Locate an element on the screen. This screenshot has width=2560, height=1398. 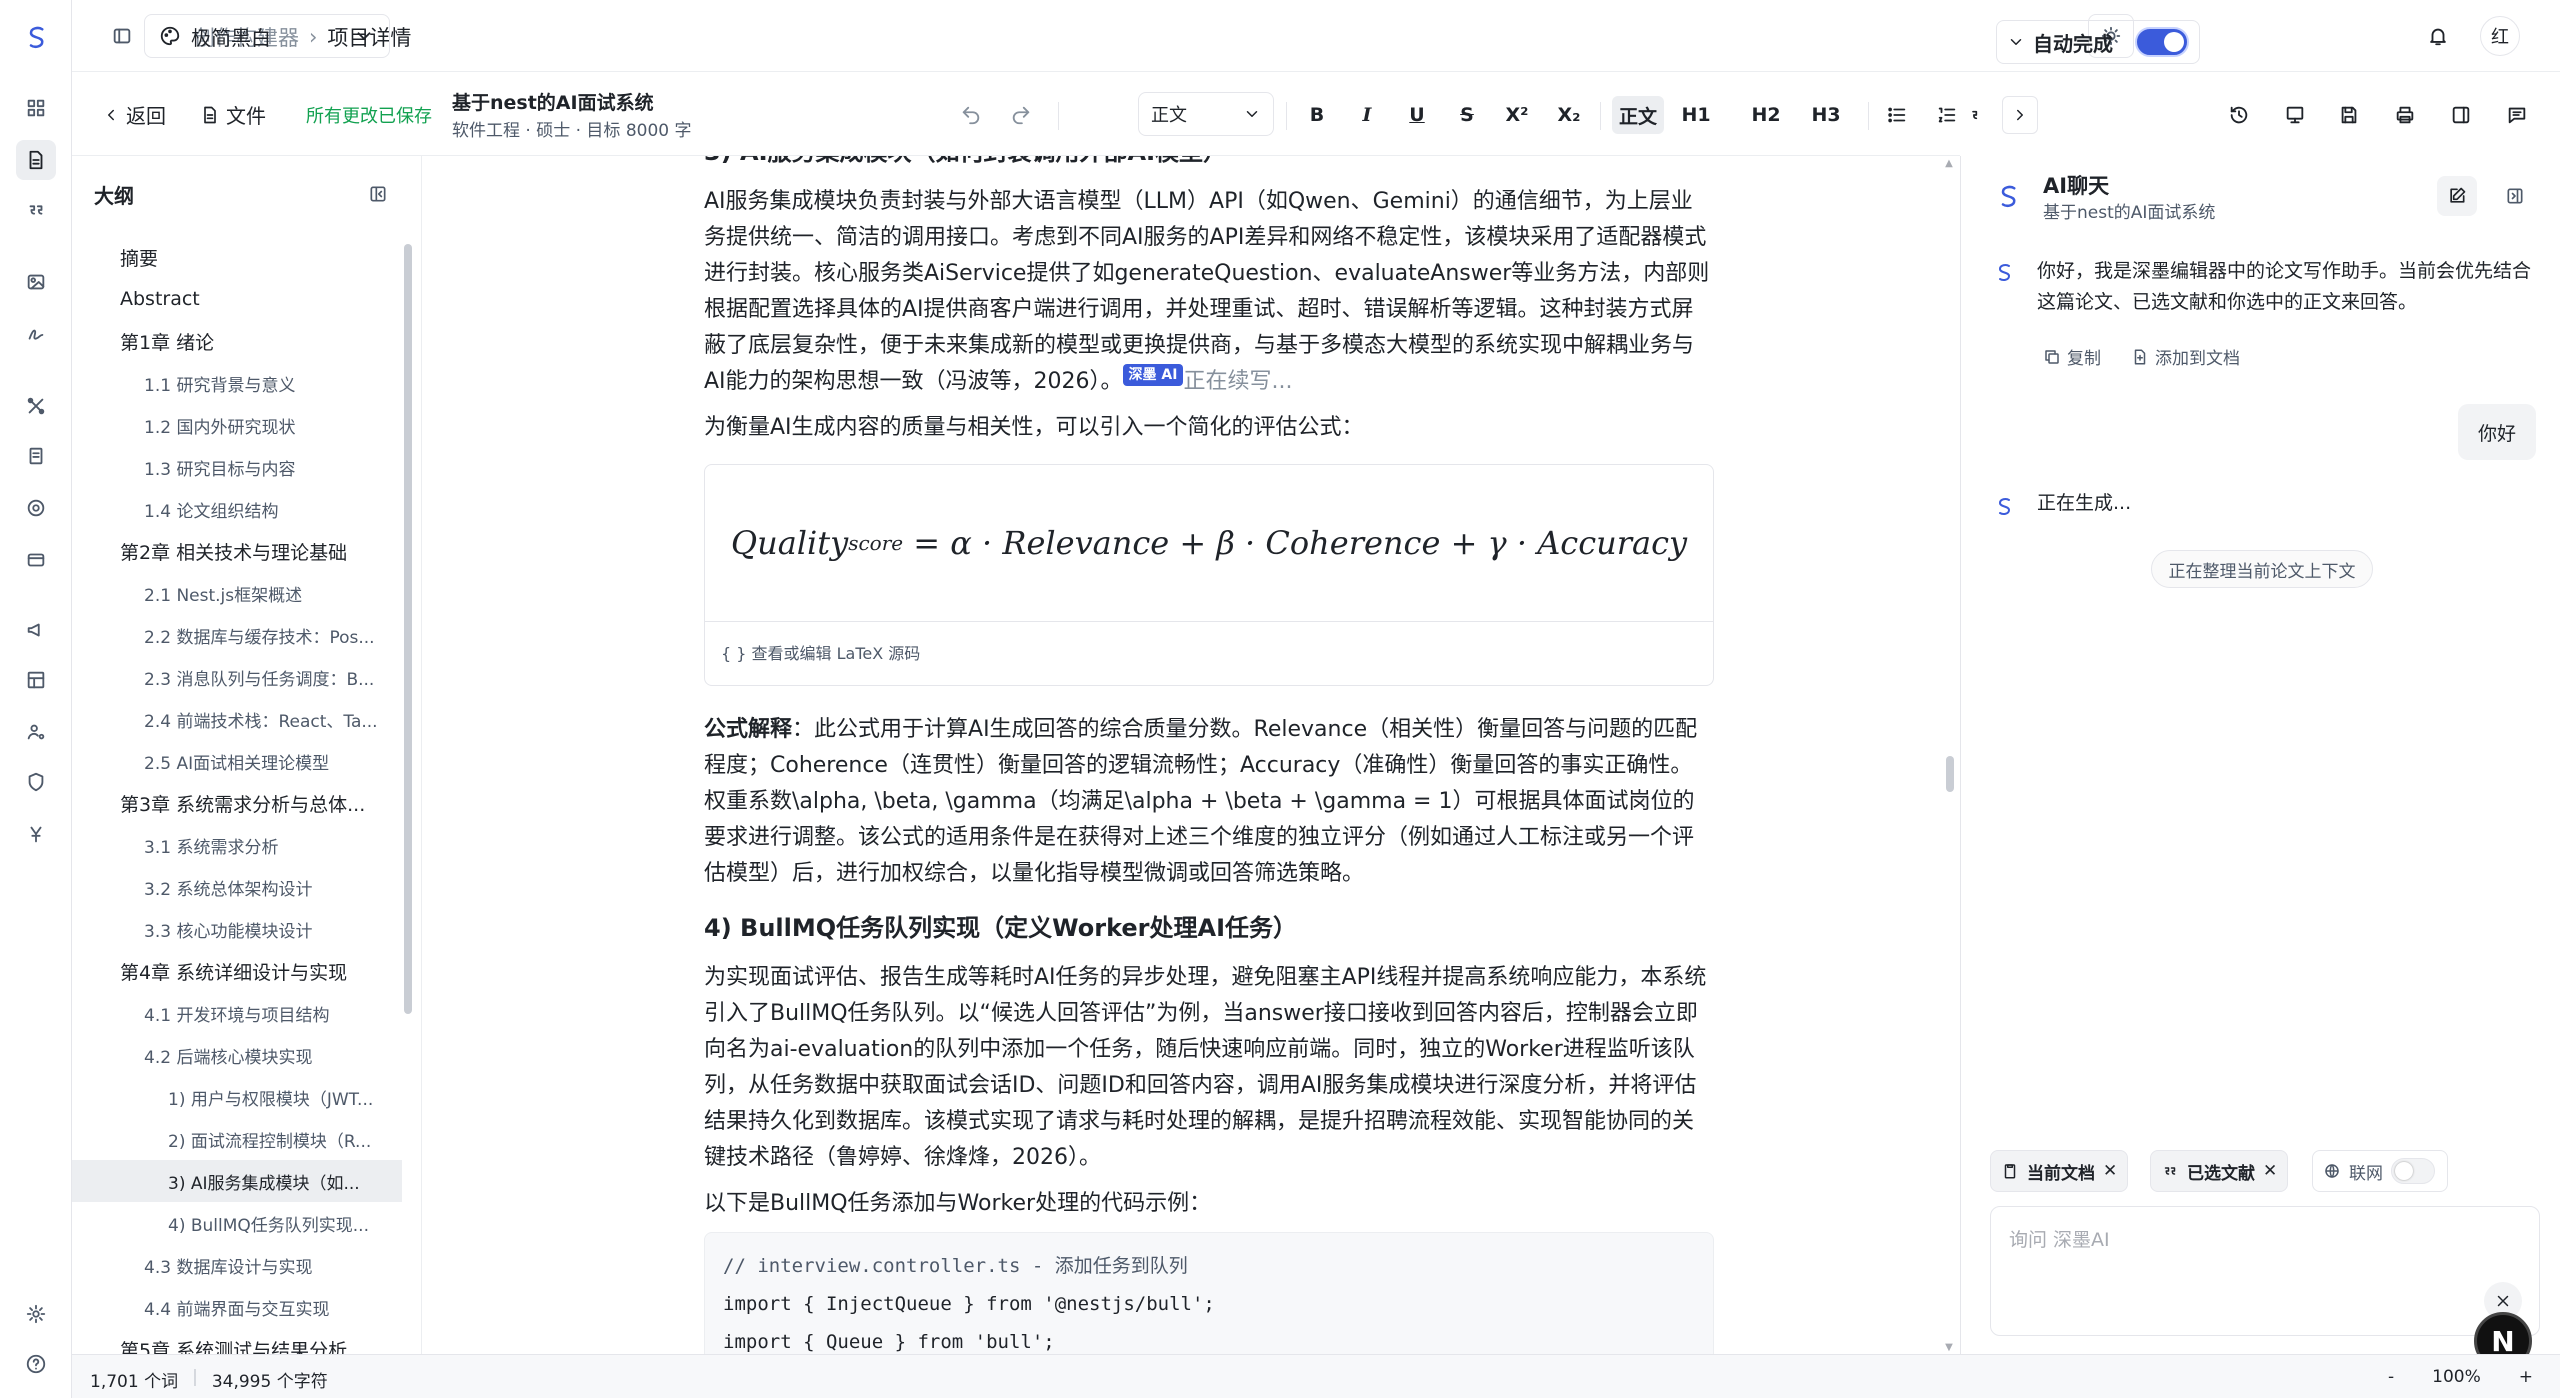
outline-item: 2.5 AI面试相关理论模型 is located at coordinates (237, 761).